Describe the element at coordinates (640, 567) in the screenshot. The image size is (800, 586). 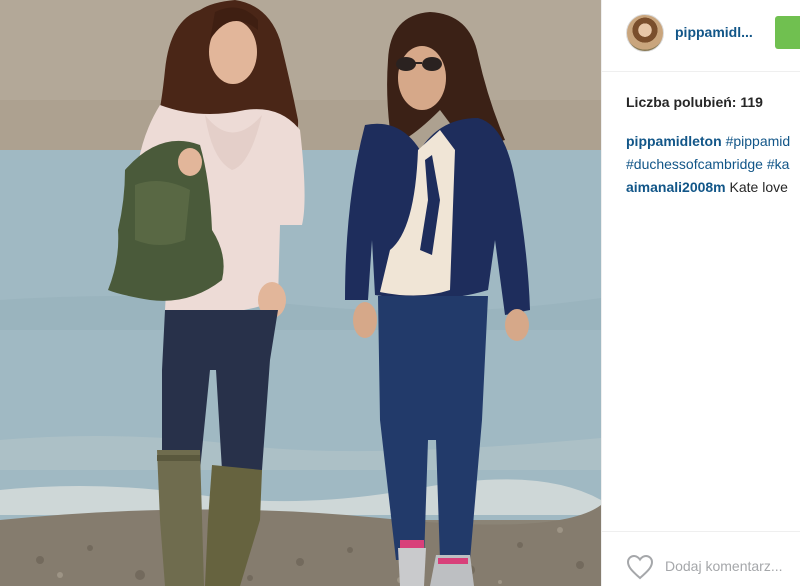
I see `heart-icon` at that location.